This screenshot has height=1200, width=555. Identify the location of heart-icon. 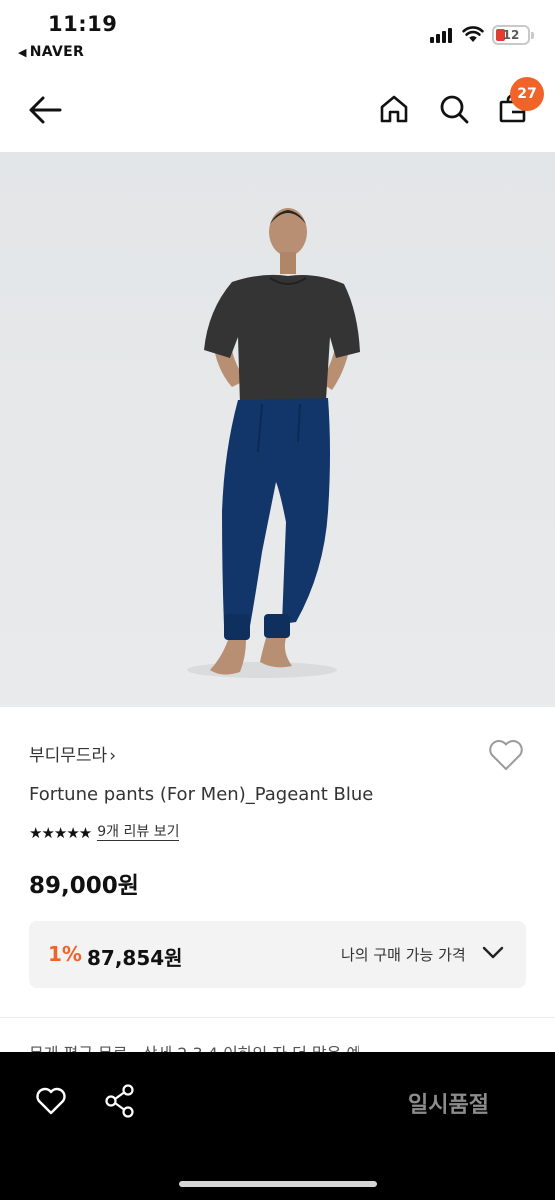
(51, 1101).